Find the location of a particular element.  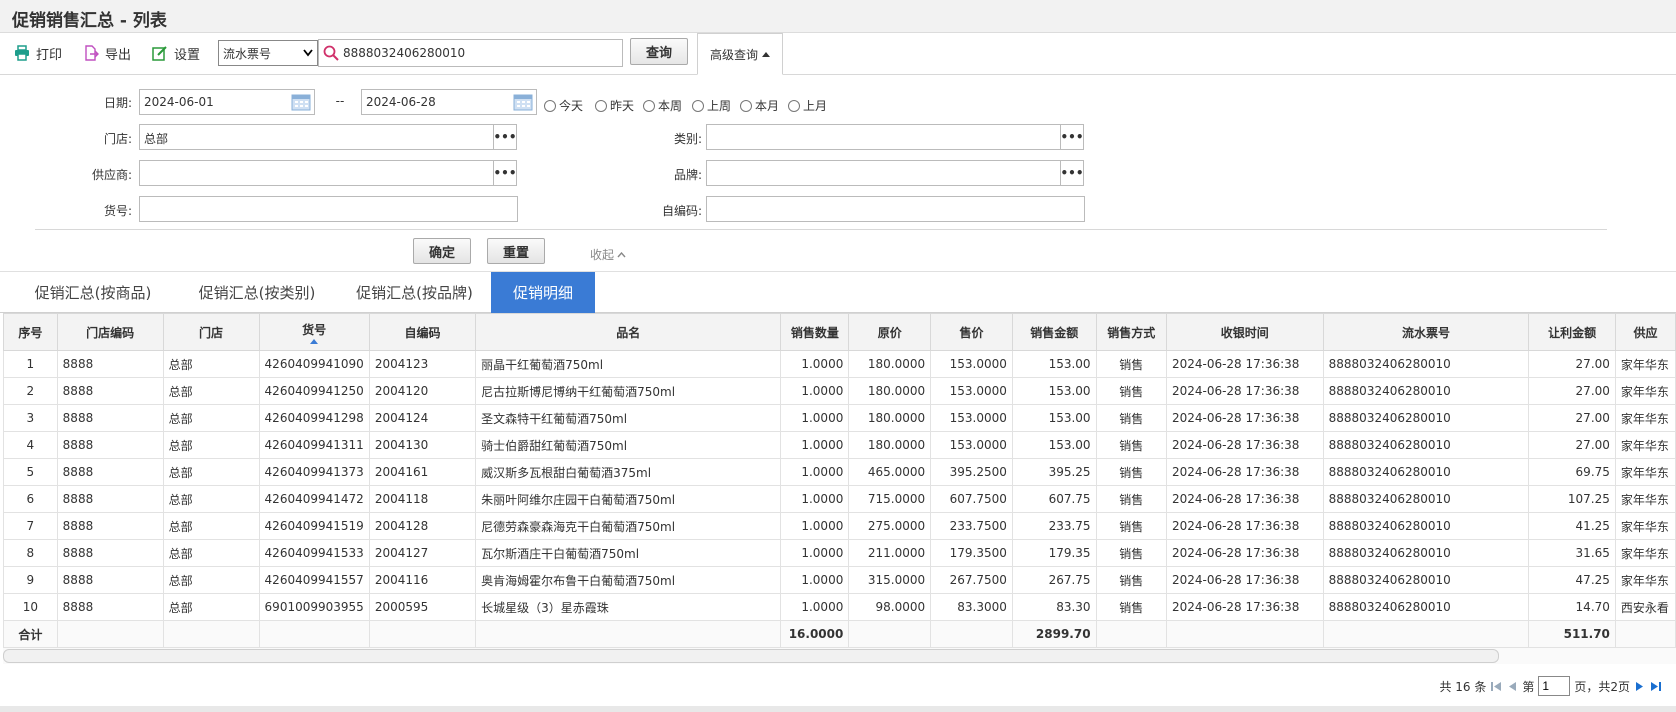

column-header: 销售方式 is located at coordinates (1131, 332).